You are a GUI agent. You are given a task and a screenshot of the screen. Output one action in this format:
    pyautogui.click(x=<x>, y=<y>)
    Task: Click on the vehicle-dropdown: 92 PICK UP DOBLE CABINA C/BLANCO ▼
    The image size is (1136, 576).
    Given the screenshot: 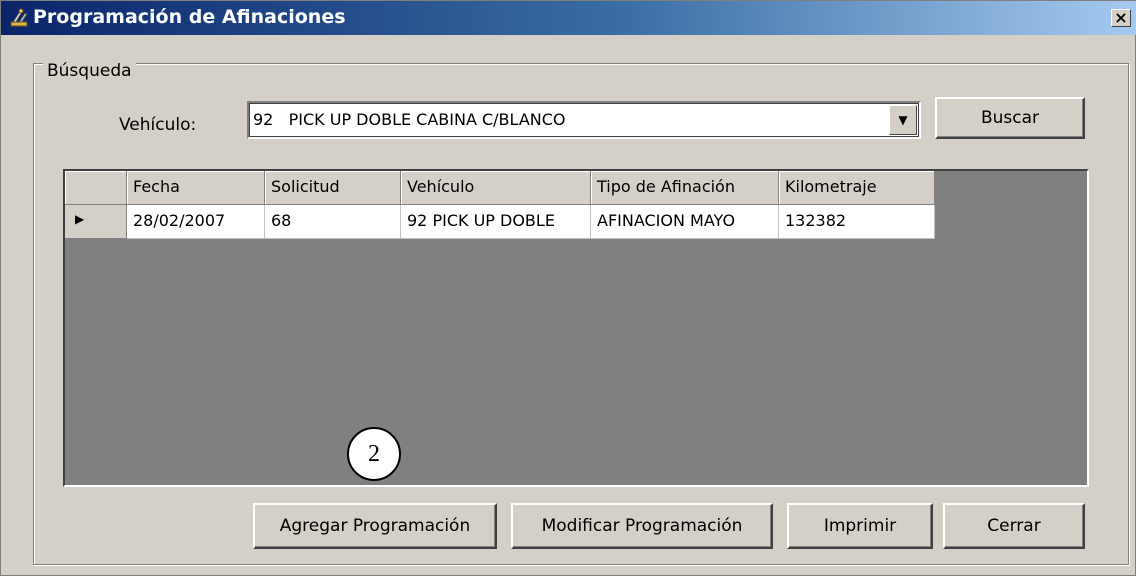 What is the action you would take?
    pyautogui.click(x=584, y=120)
    